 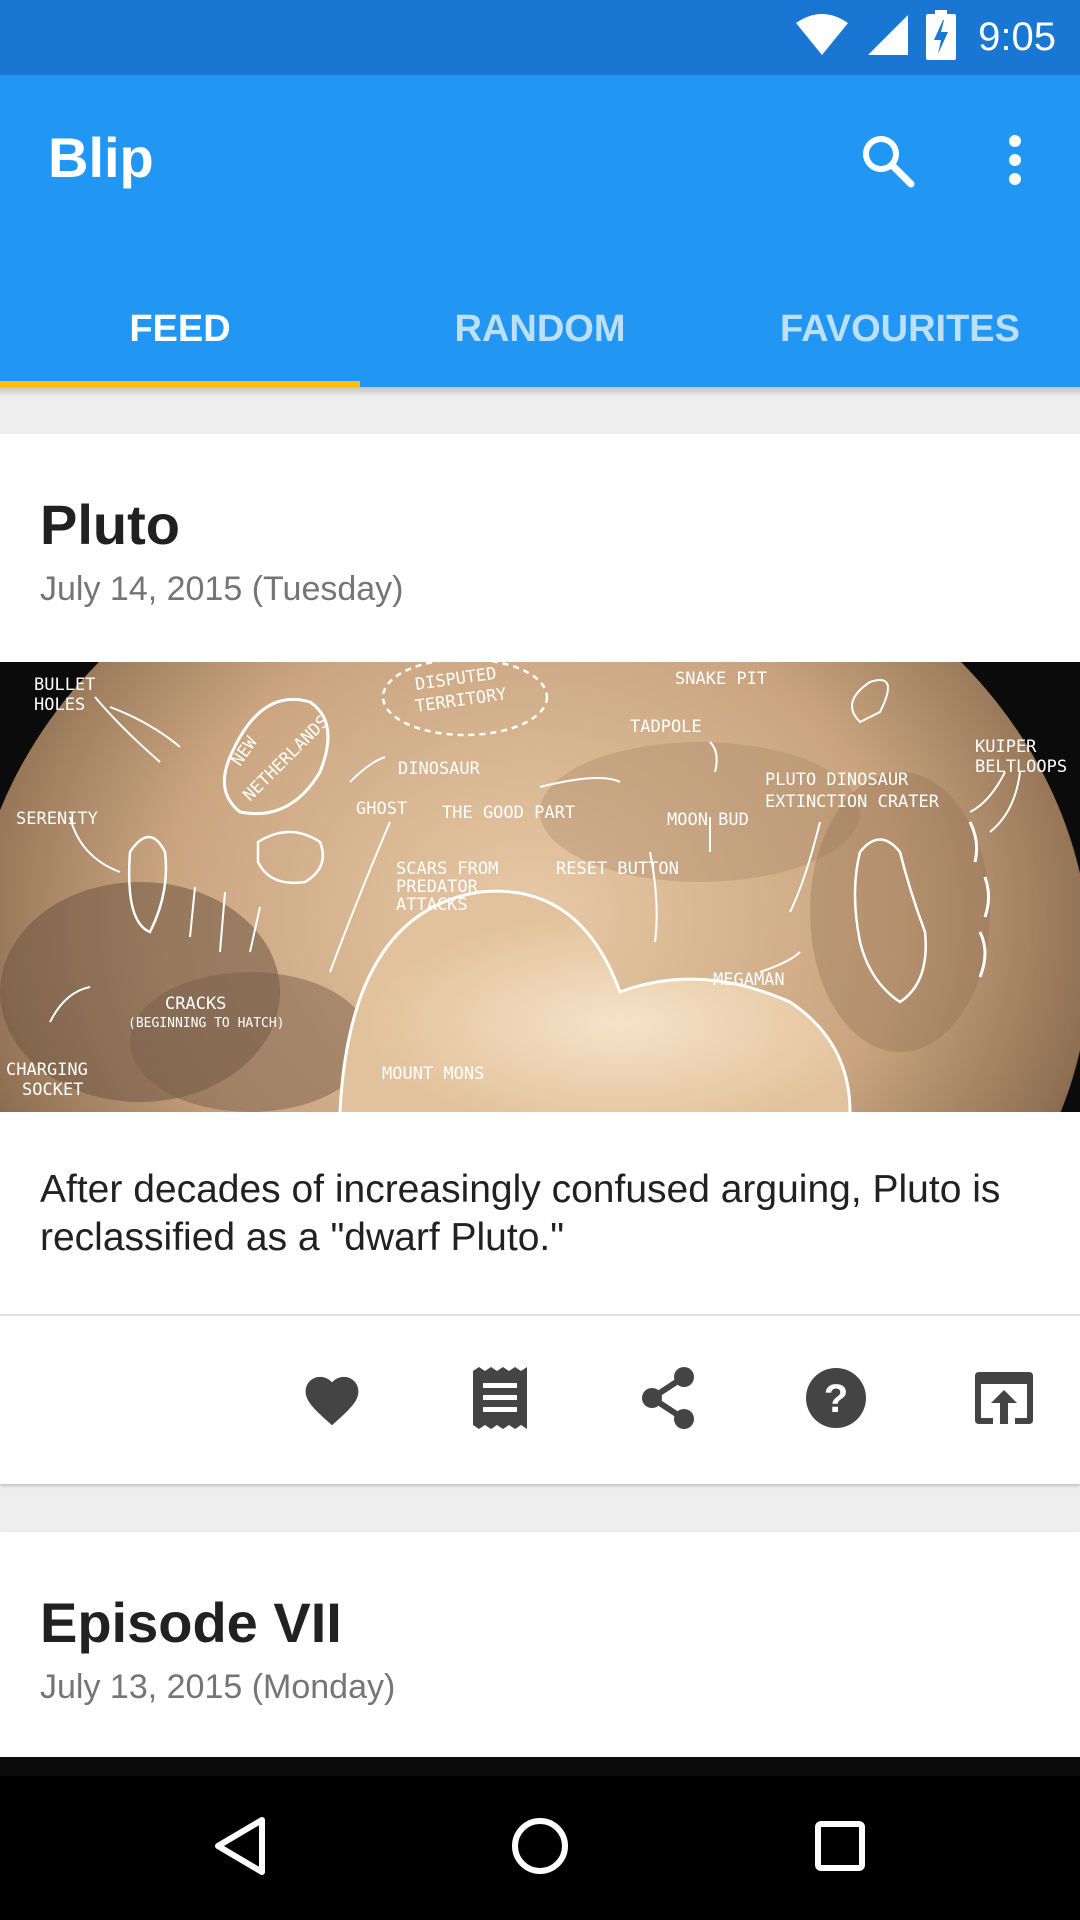 What do you see at coordinates (432, 905) in the screenshot?
I see `label-scars-3: ATTACKS` at bounding box center [432, 905].